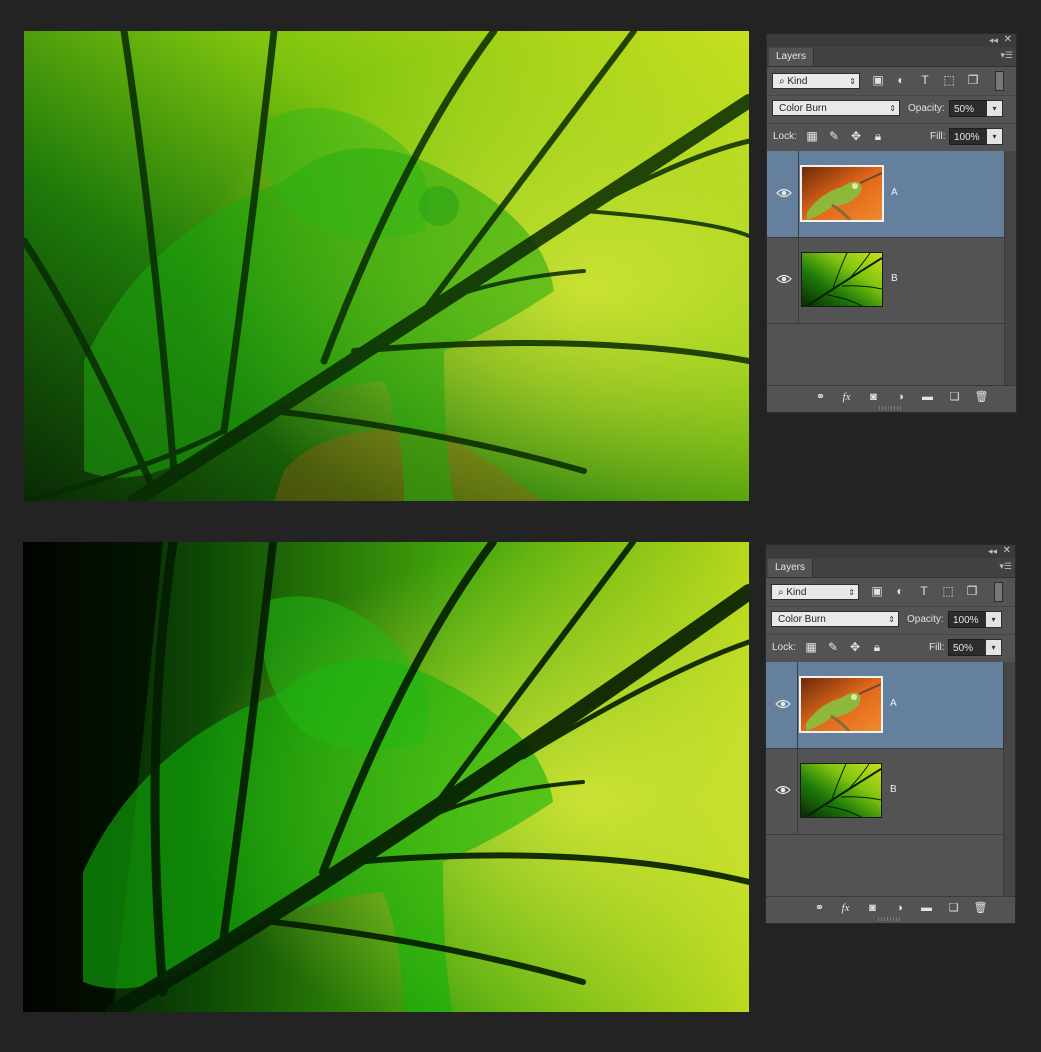  Describe the element at coordinates (968, 108) in the screenshot. I see `opacity-input: 50%` at that location.